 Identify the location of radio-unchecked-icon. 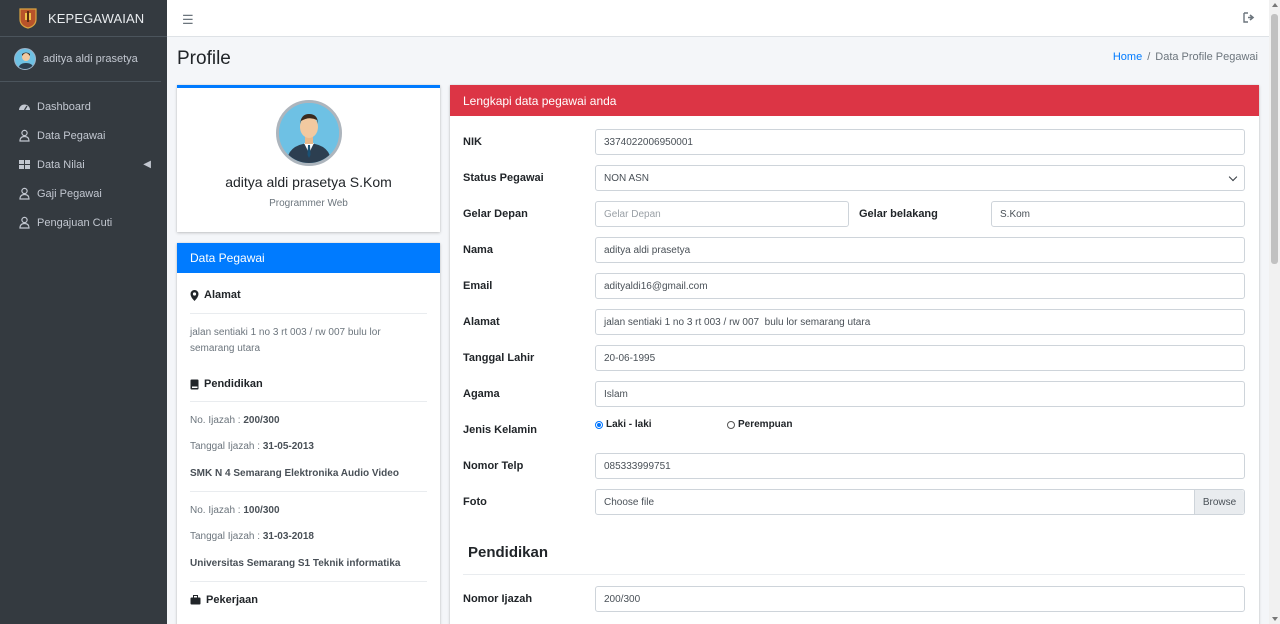
(731, 424).